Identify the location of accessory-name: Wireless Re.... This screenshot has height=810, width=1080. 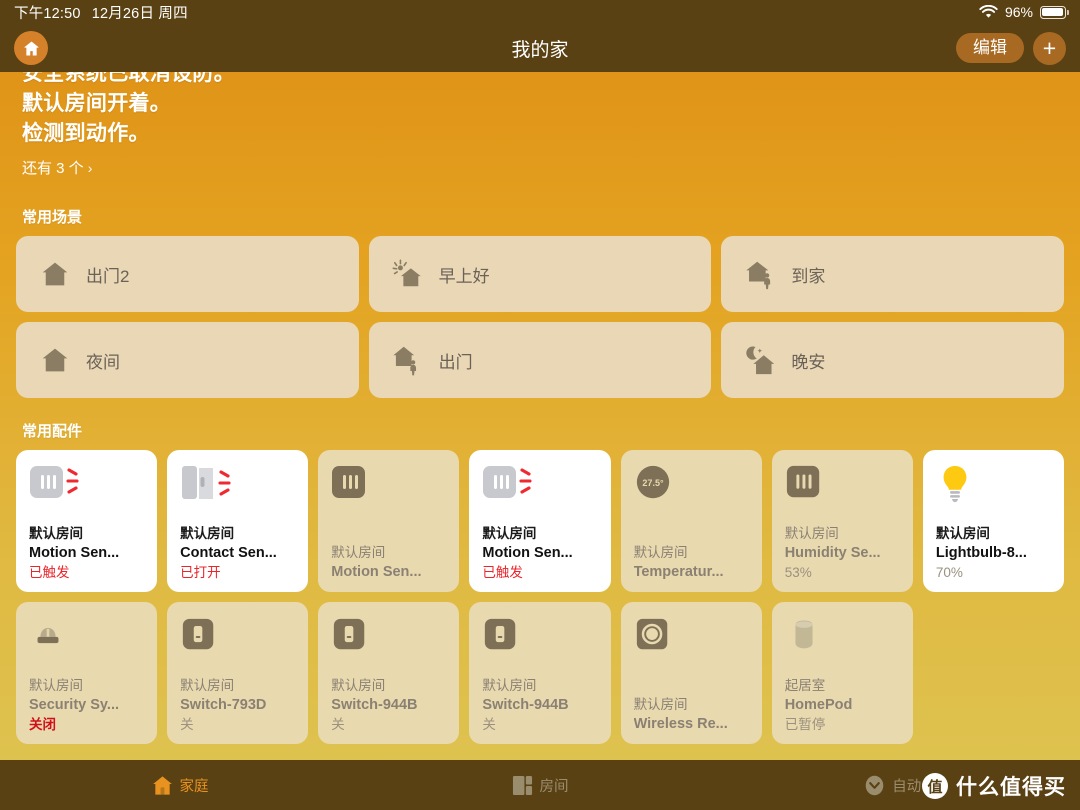
(680, 724).